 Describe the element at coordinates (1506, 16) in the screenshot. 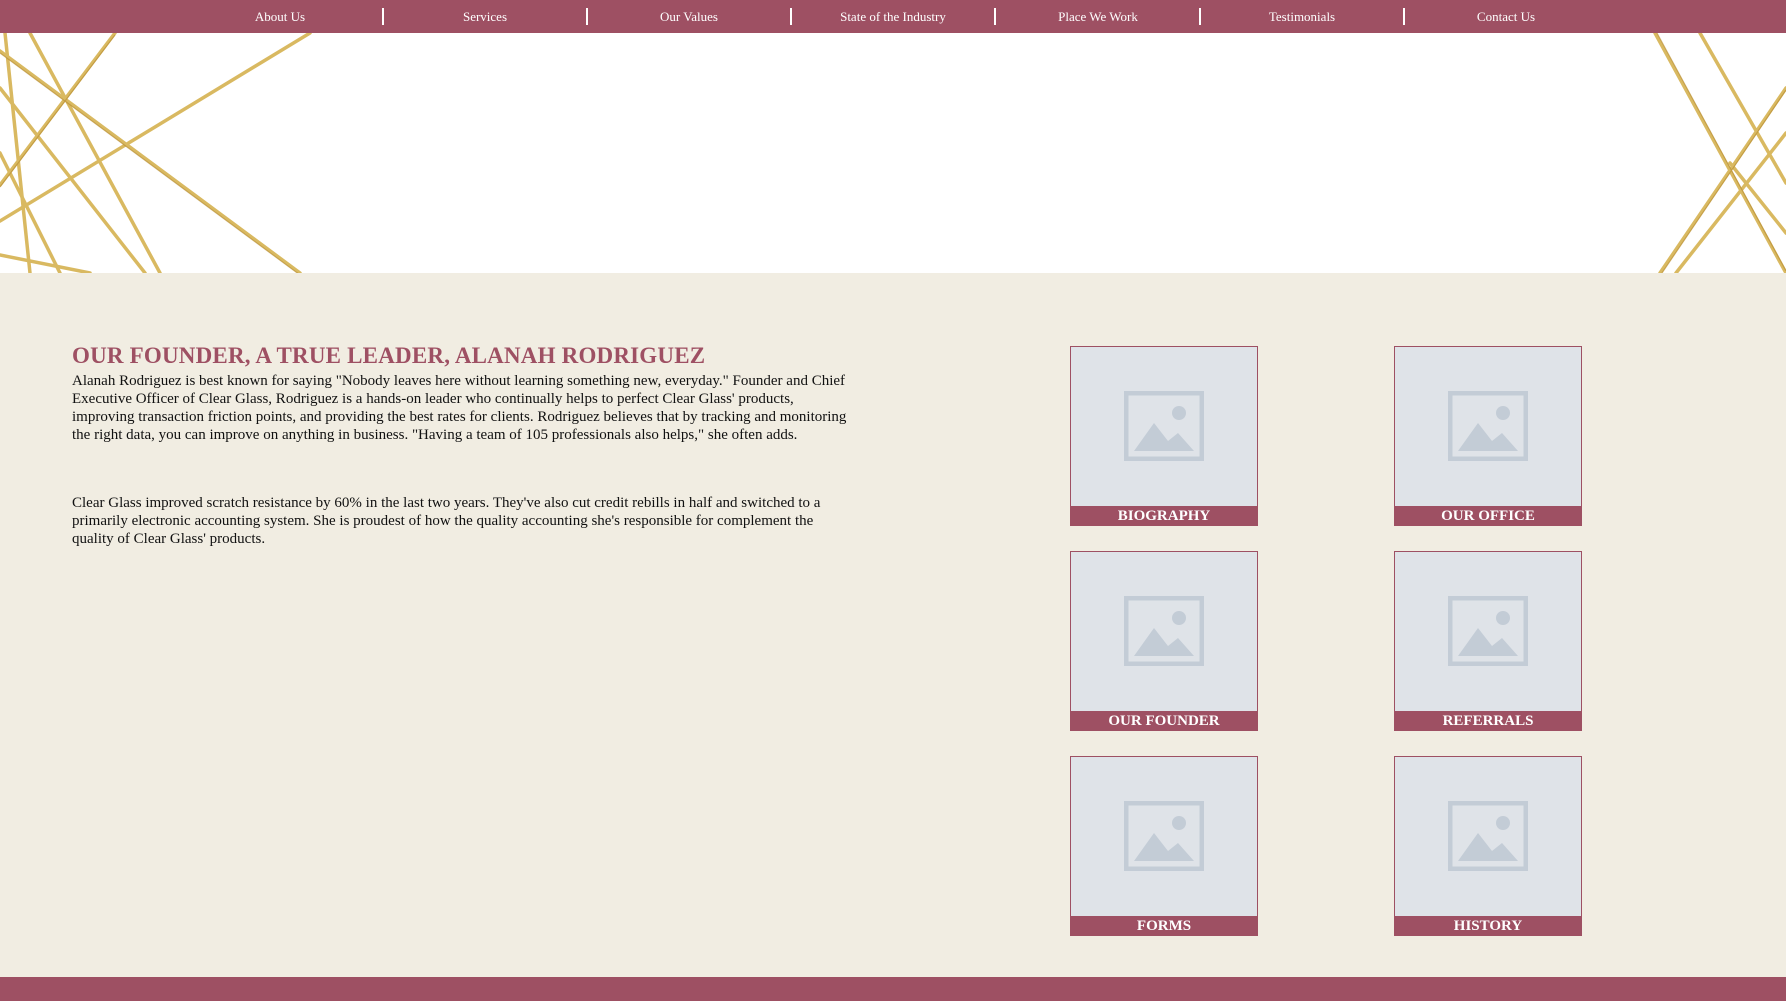

I see `nav-contact-us: Contact Us` at that location.